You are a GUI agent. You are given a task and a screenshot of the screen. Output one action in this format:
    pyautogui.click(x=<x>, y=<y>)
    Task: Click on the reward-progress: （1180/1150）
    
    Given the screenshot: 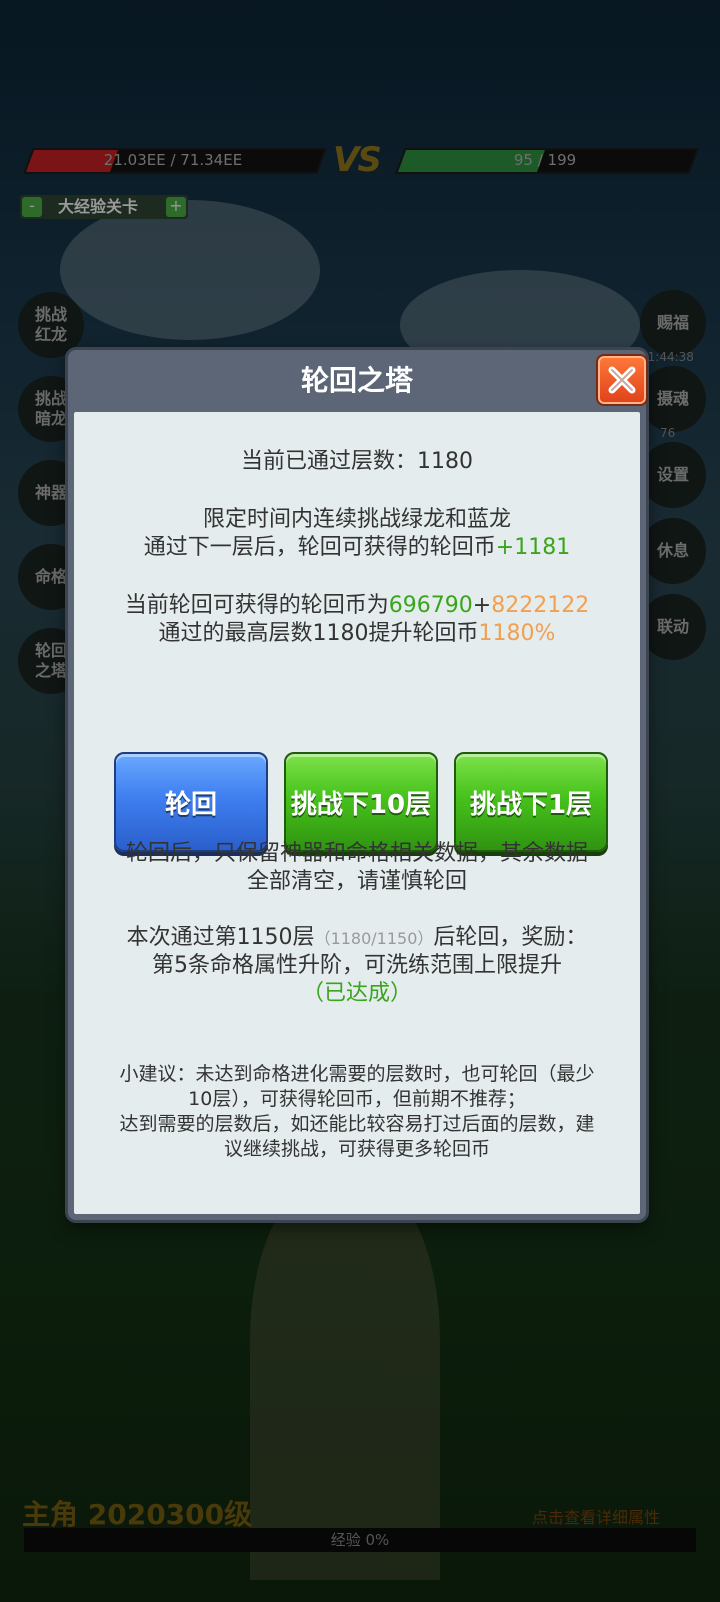 What is the action you would take?
    pyautogui.click(x=374, y=938)
    